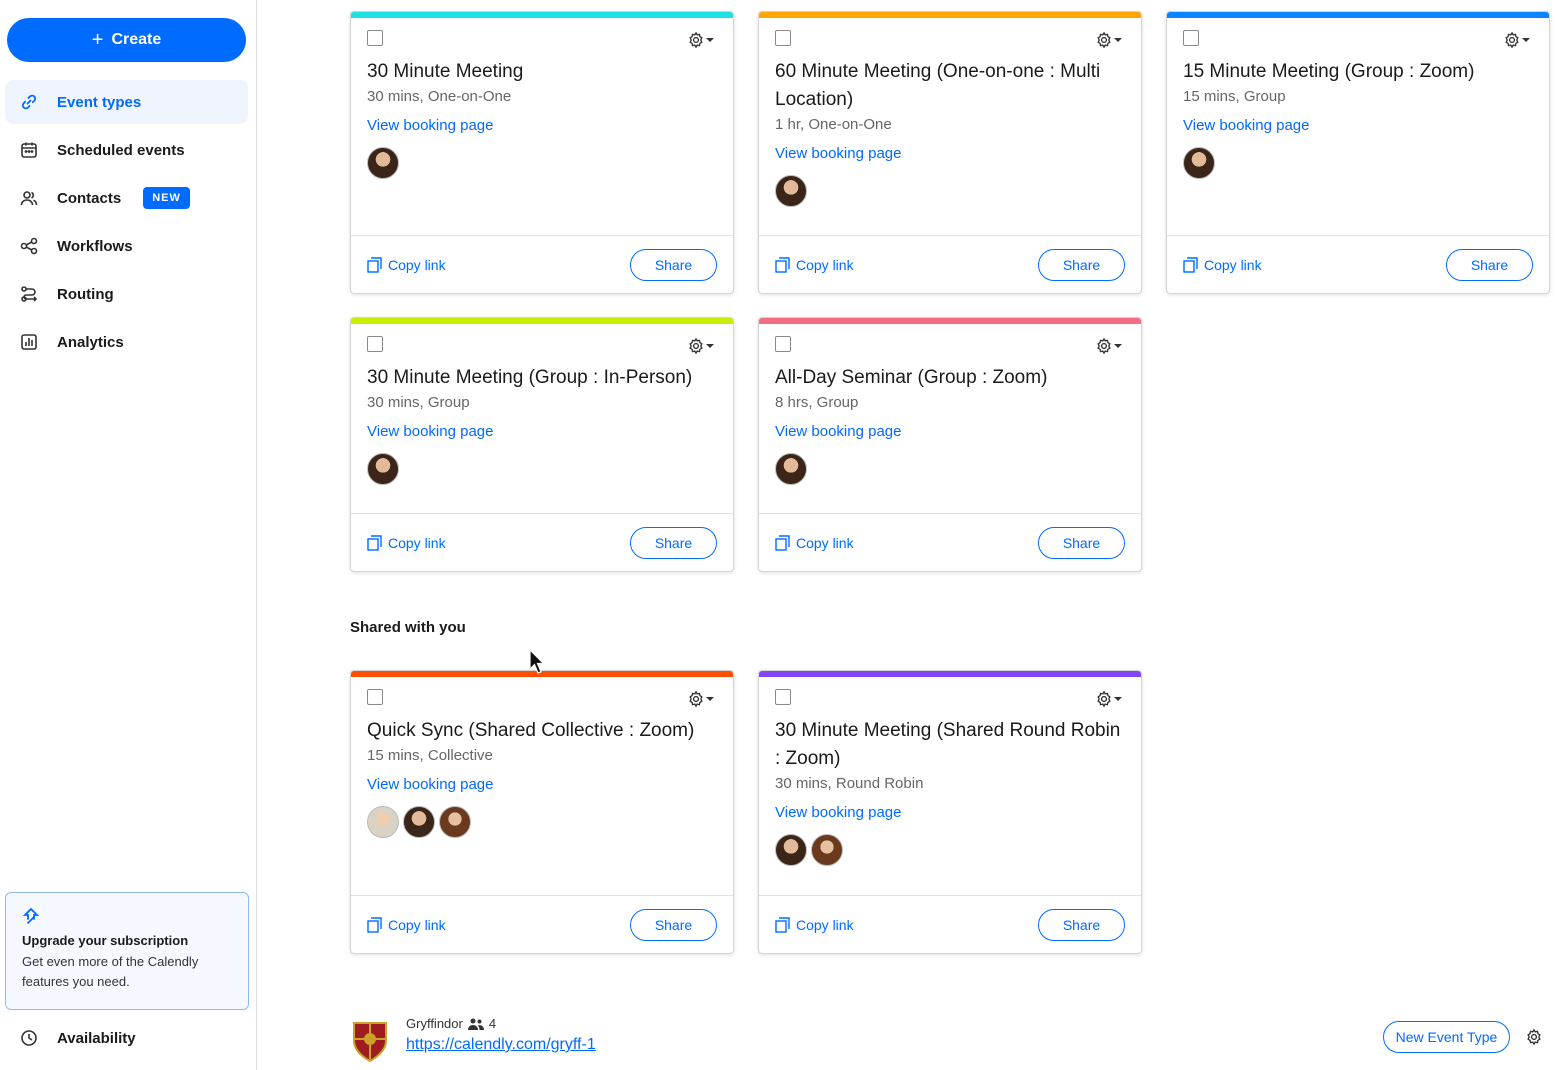 This screenshot has height=1070, width=1558. What do you see at coordinates (29, 150) in the screenshot?
I see `calendar-icon` at bounding box center [29, 150].